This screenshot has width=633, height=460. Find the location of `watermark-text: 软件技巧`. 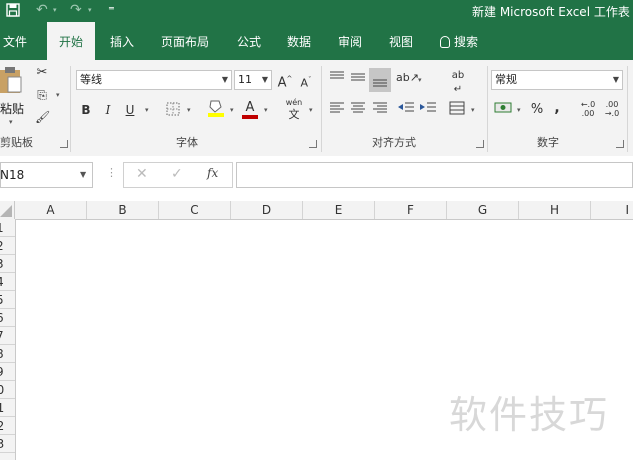

watermark-text: 软件技巧 is located at coordinates (529, 415).